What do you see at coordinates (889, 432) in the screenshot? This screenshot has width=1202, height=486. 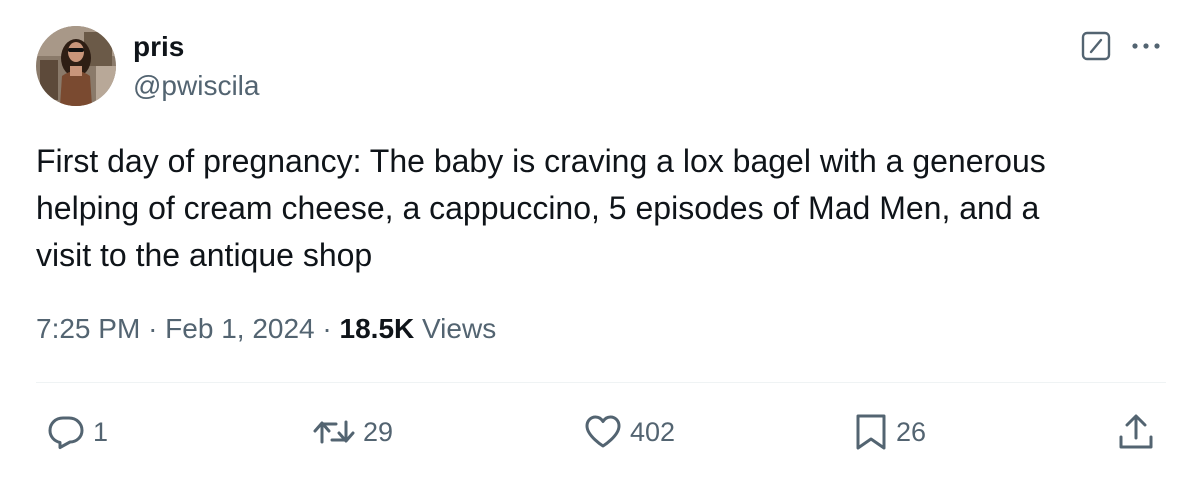 I see `bookmark-button: 26` at bounding box center [889, 432].